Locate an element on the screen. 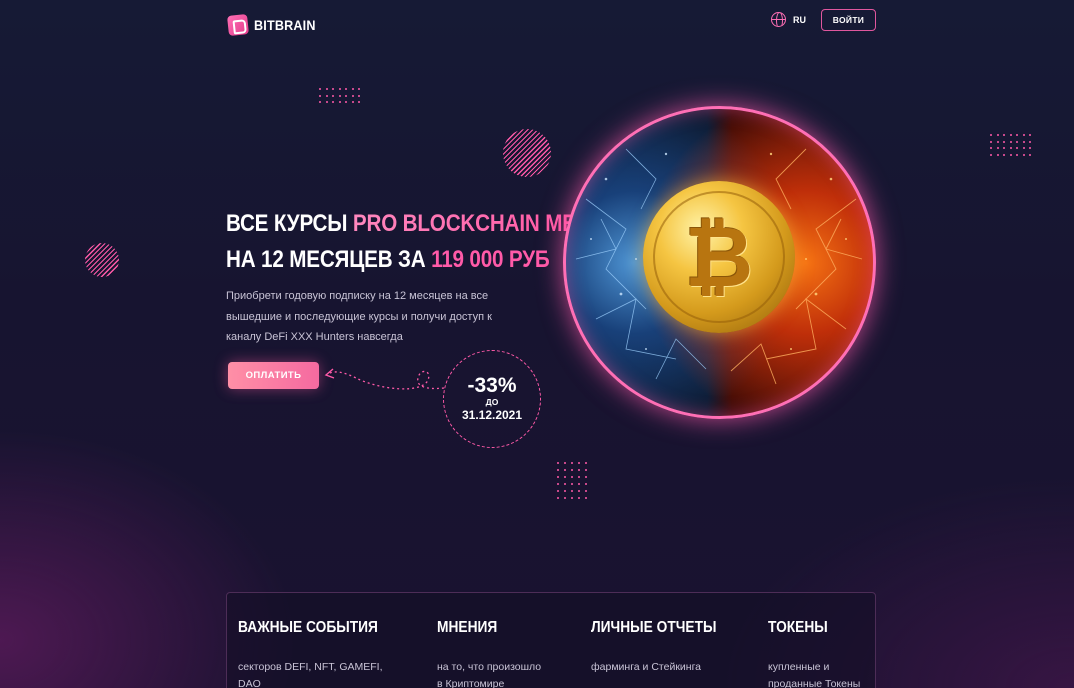  hero-title-line1: ВСЕ КУРСЫ PRO BLOCKCHAIN MEDIA is located at coordinates (418, 224).